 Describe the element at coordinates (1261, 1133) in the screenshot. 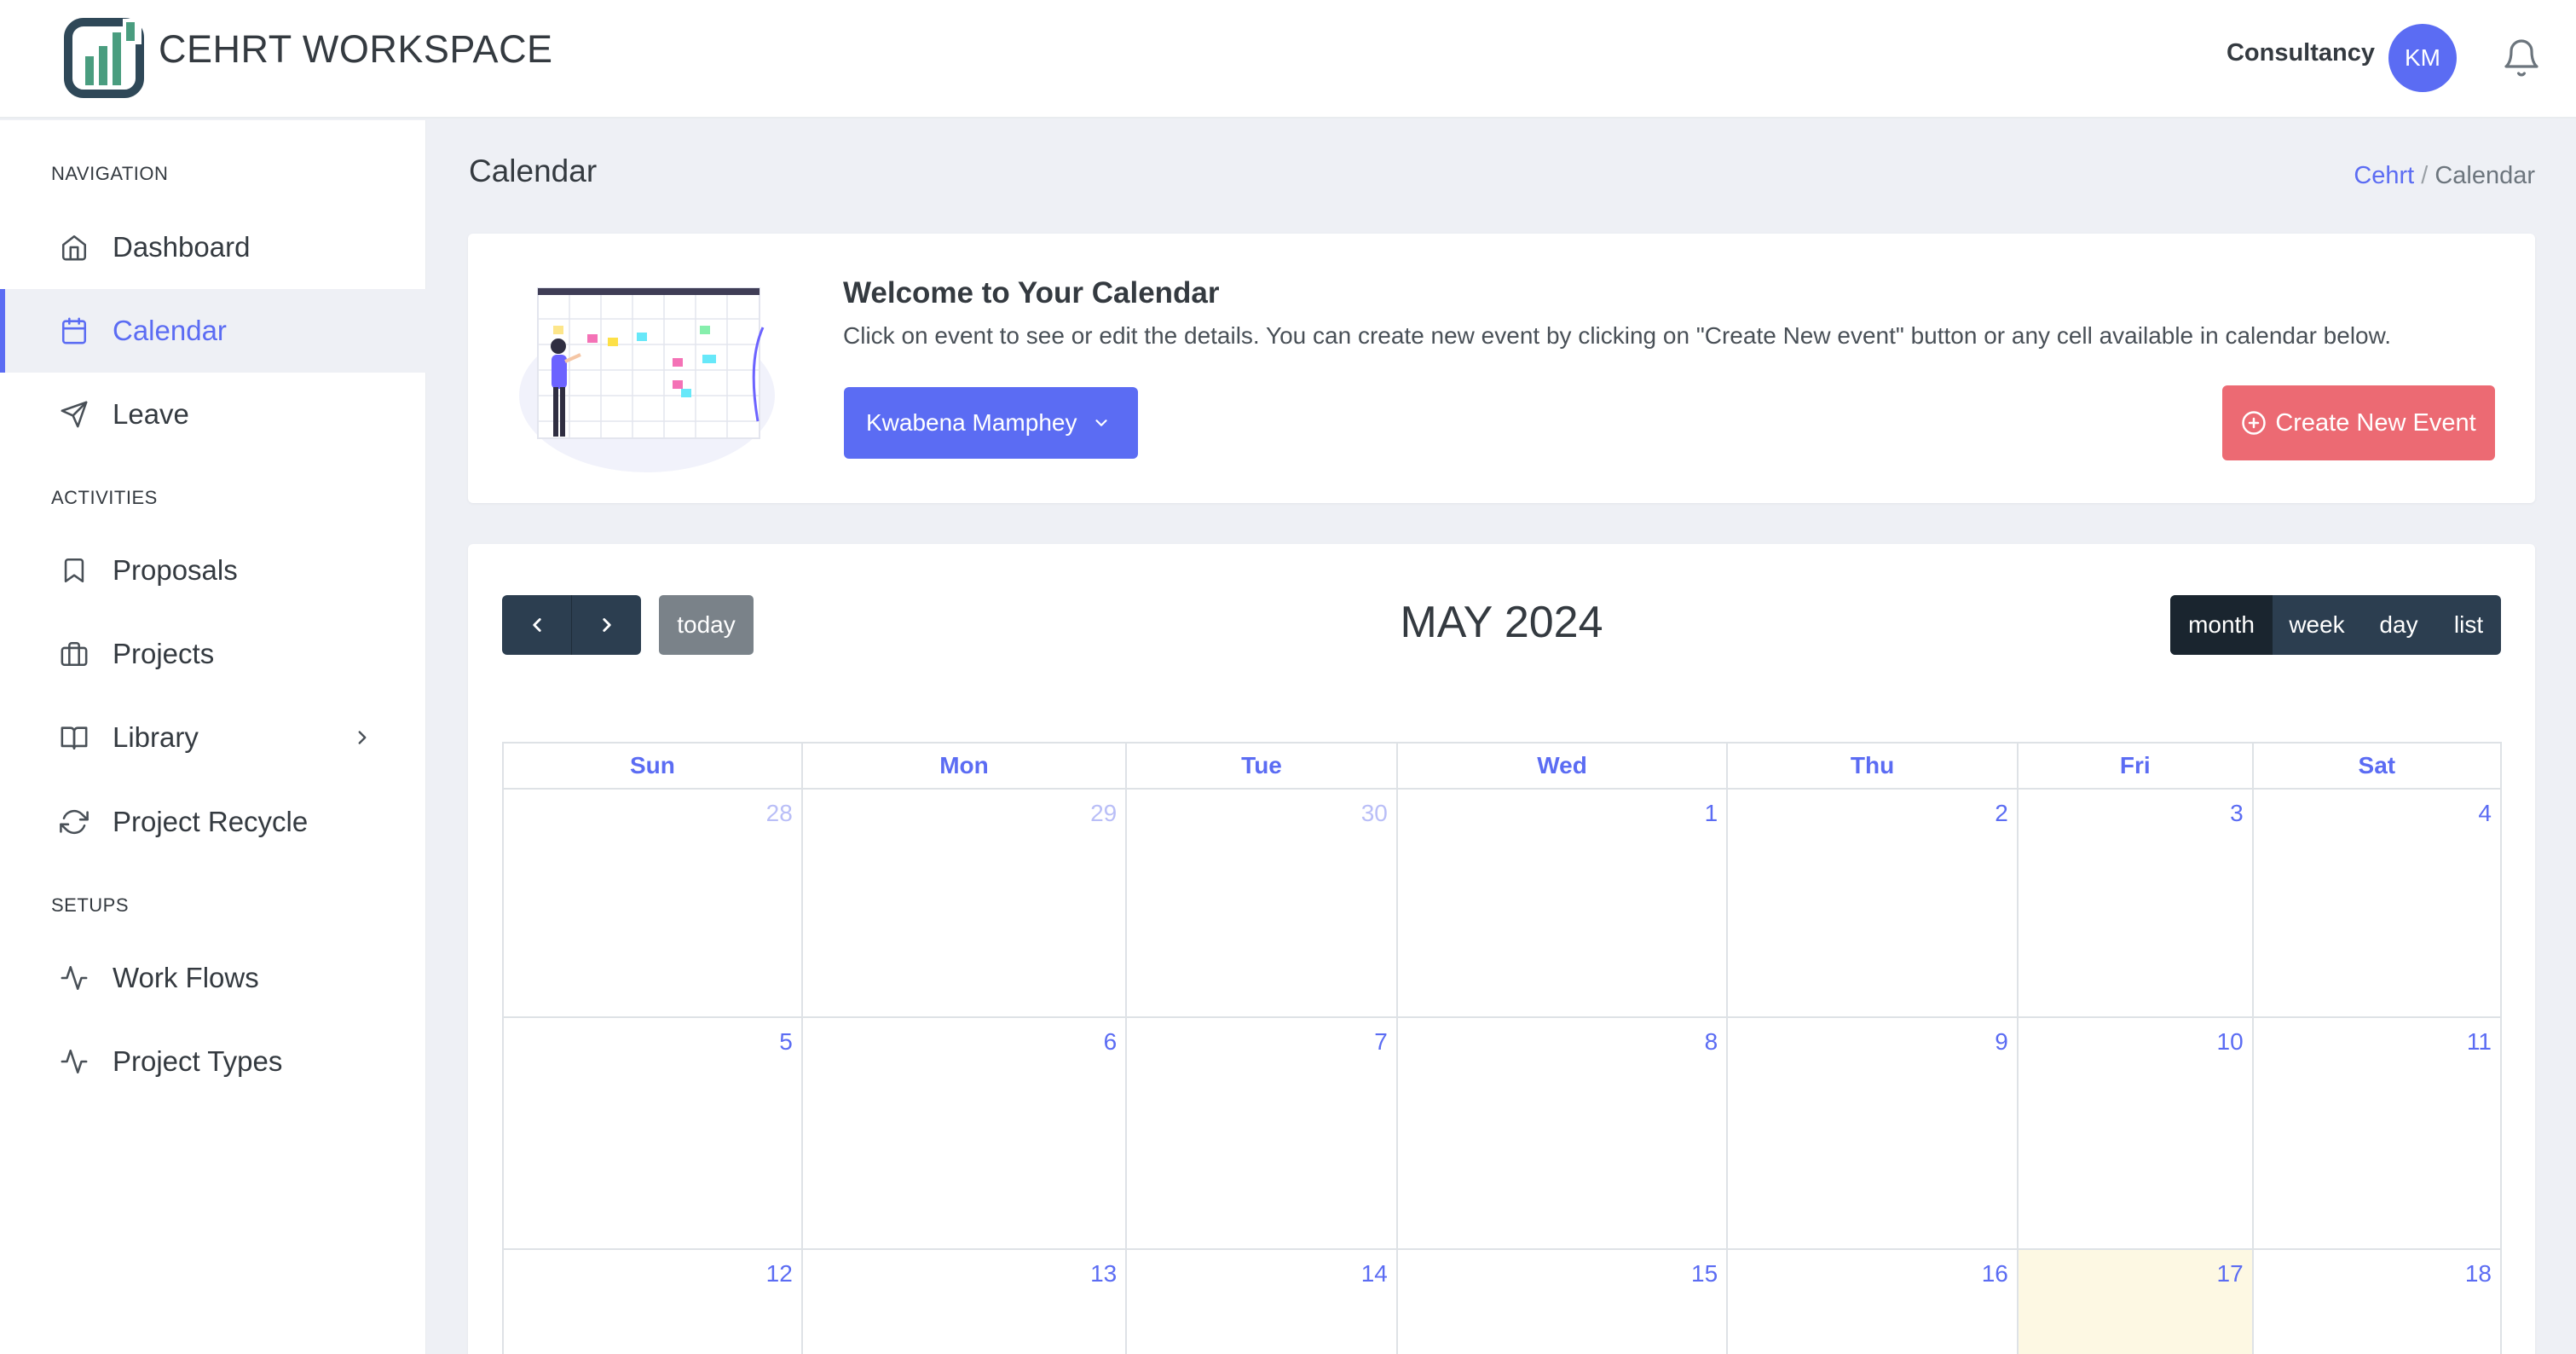

I see `day-cell: 7` at that location.